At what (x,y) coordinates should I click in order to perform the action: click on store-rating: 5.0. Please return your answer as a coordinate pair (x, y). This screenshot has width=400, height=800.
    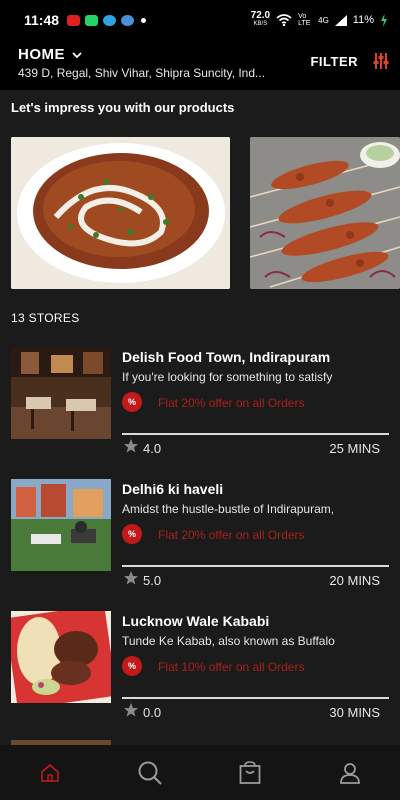
    Looking at the image, I should click on (152, 580).